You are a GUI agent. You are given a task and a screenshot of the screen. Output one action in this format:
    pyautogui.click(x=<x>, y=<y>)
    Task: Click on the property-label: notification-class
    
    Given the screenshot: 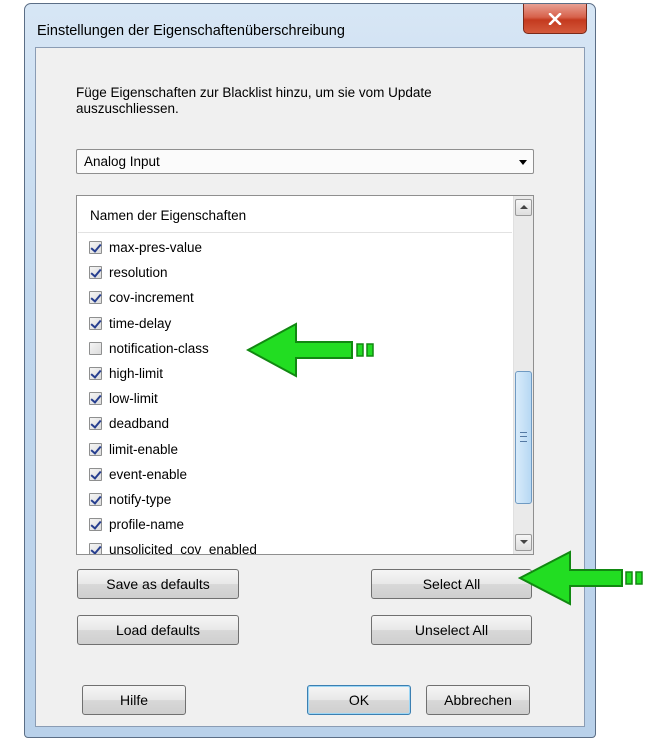 What is the action you would take?
    pyautogui.click(x=159, y=348)
    